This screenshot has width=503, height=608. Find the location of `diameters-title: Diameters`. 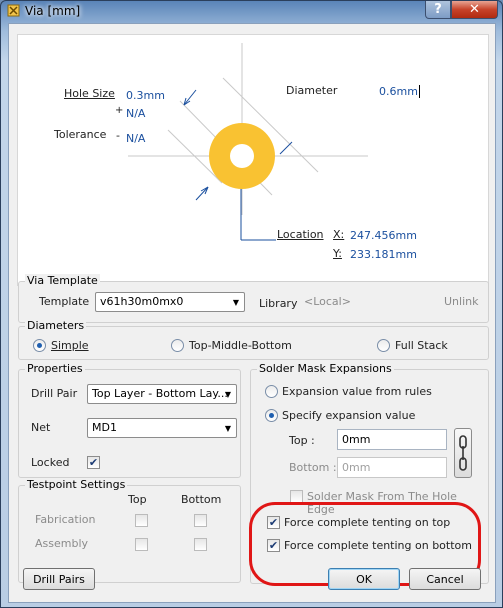

diameters-title: Diameters is located at coordinates (56, 325).